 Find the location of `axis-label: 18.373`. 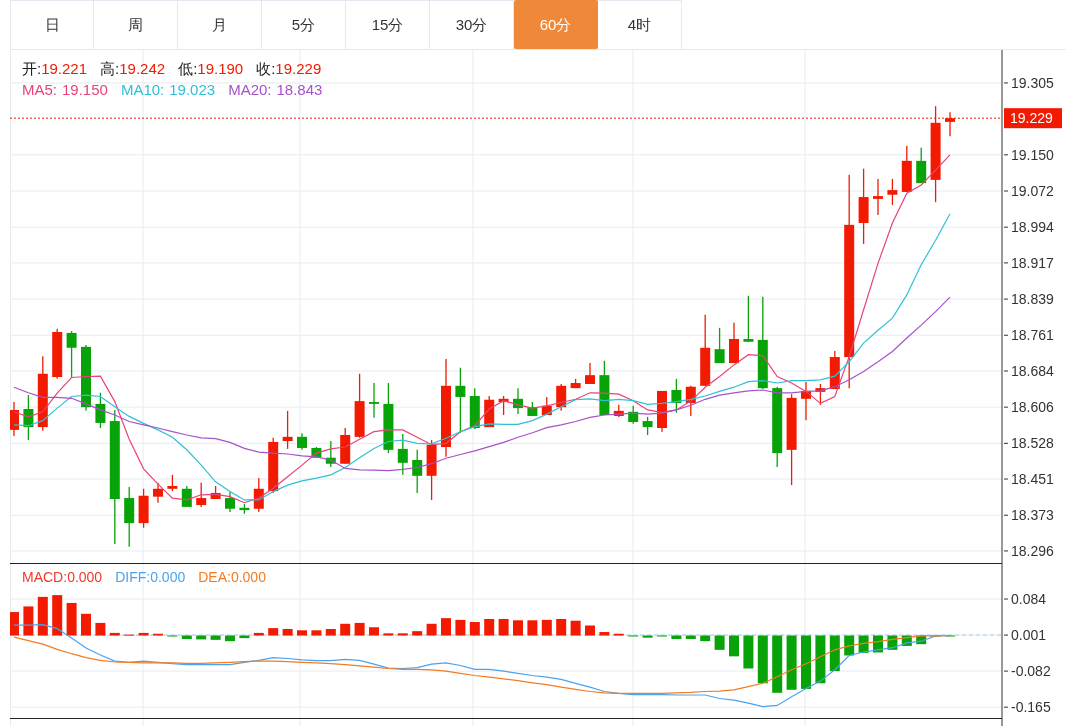

axis-label: 18.373 is located at coordinates (1032, 515).